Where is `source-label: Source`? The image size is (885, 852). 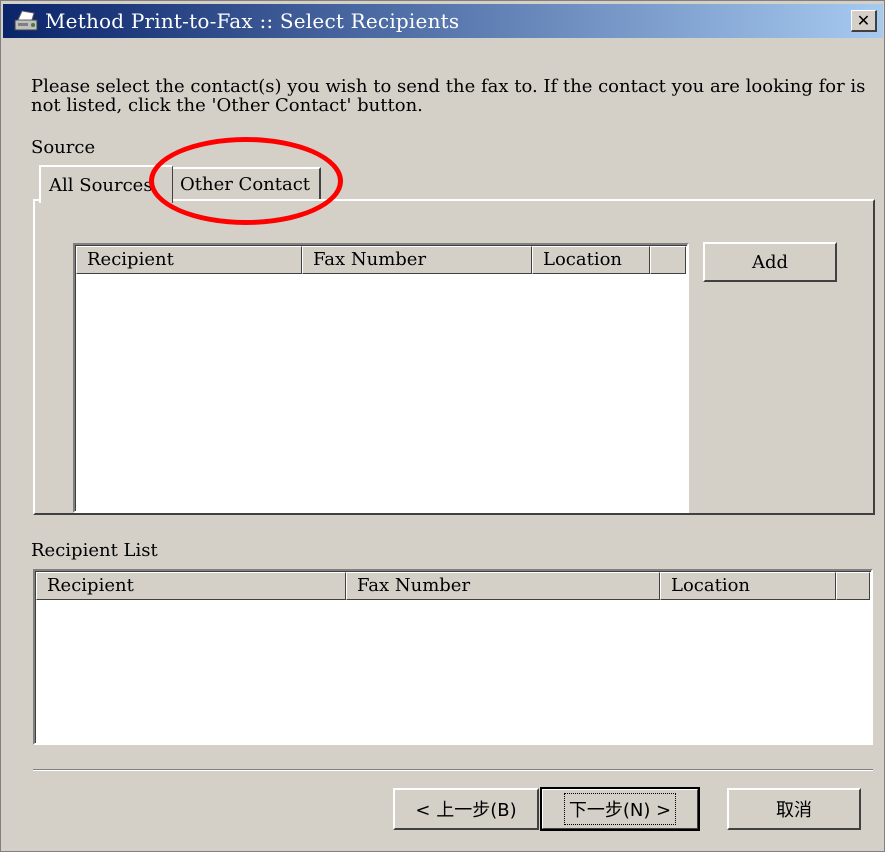 source-label: Source is located at coordinates (63, 147).